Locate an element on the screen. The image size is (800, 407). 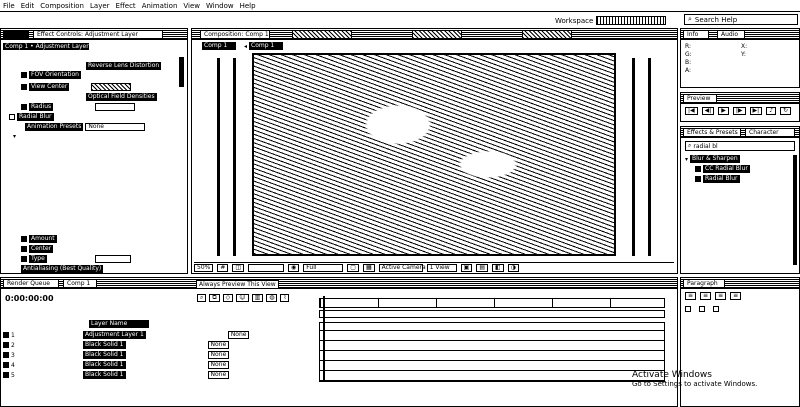
tab-project is located at coordinates (16, 34).